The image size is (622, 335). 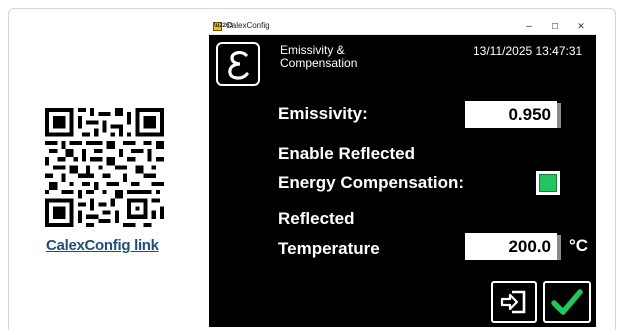 What do you see at coordinates (555, 27) in the screenshot?
I see `maximize-button: ☐` at bounding box center [555, 27].